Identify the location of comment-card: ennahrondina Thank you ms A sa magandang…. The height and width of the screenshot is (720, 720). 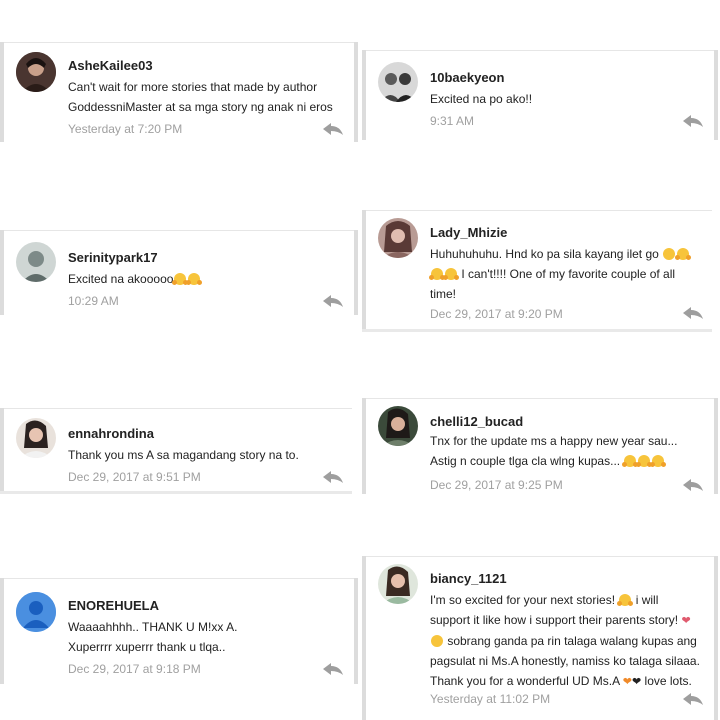
(176, 451).